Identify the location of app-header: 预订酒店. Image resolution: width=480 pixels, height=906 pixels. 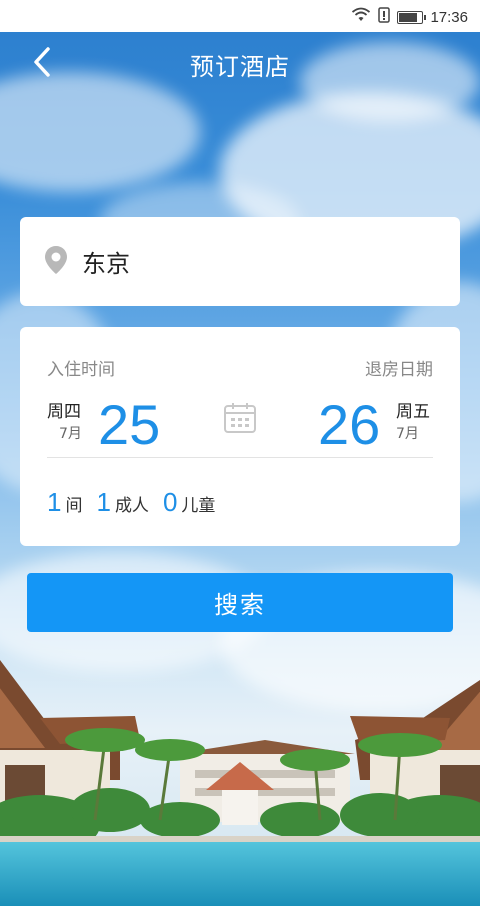
(240, 64).